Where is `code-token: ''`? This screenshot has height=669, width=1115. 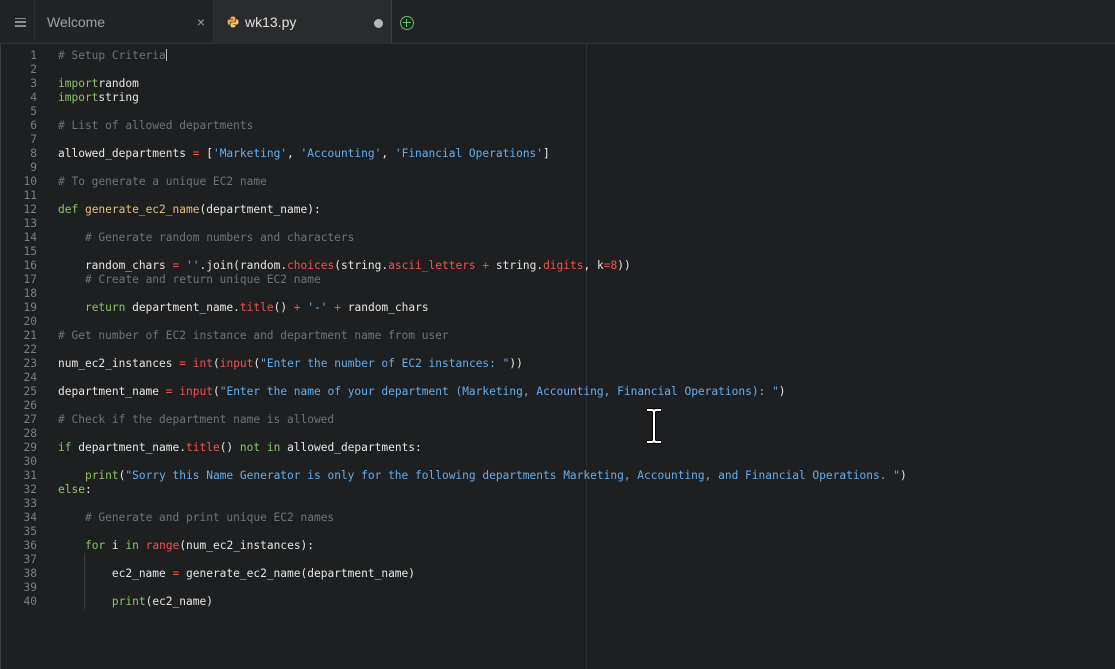 code-token: '' is located at coordinates (193, 265).